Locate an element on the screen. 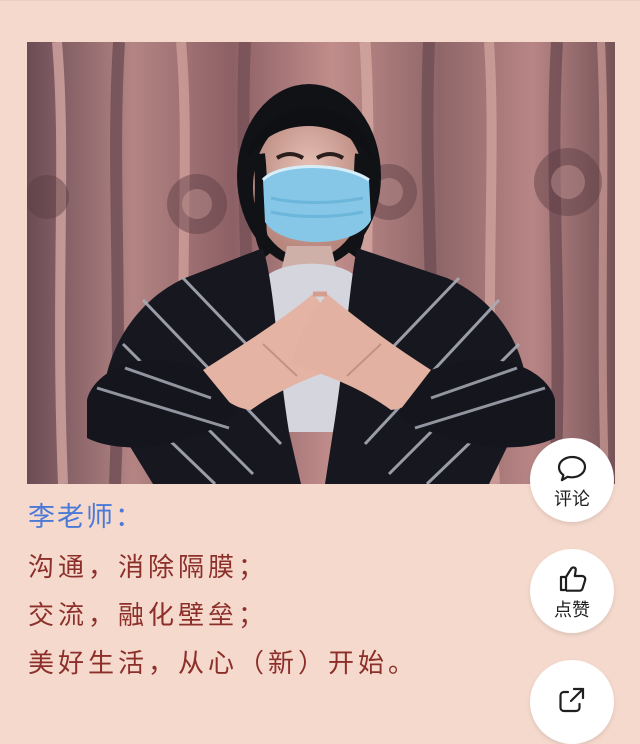 The height and width of the screenshot is (744, 640). author-label: 李老师： is located at coordinates (86, 517).